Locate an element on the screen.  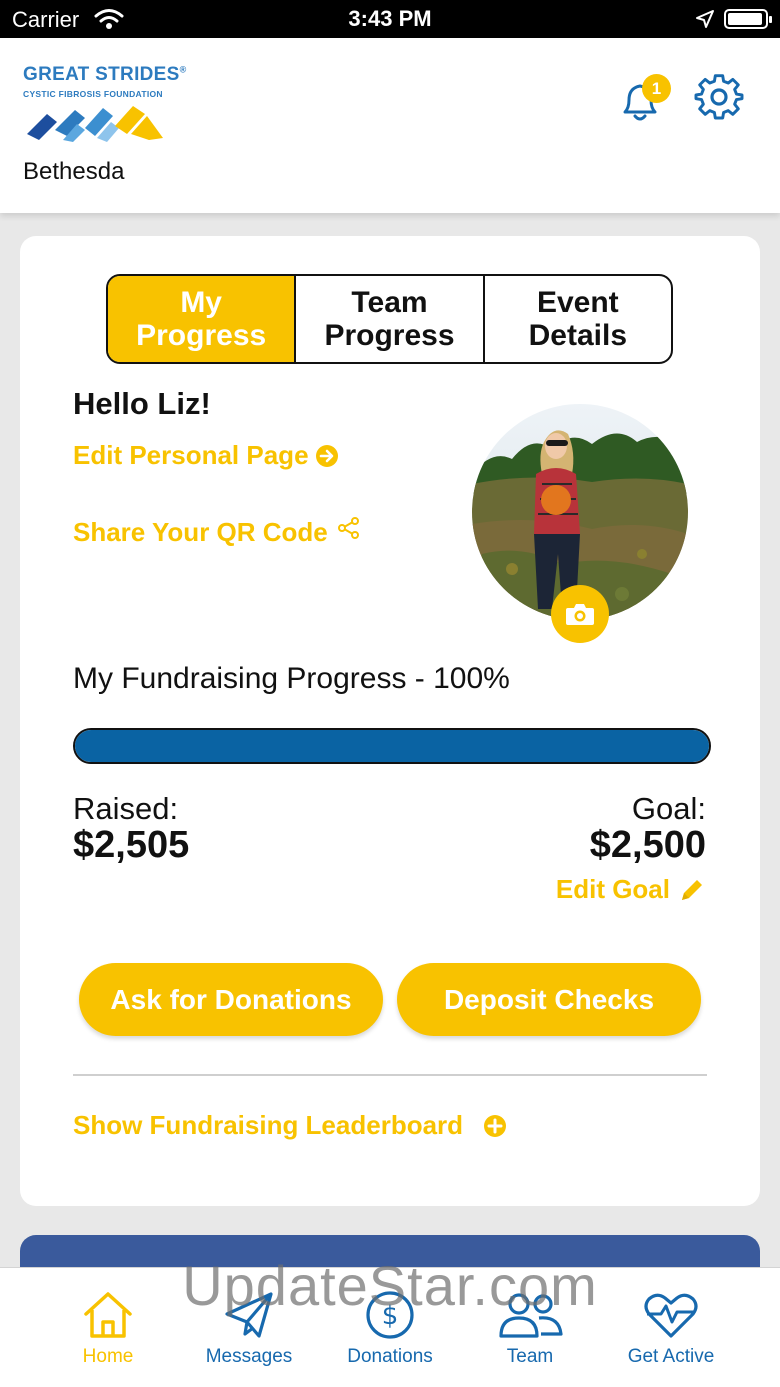
divider is located at coordinates (390, 1075).